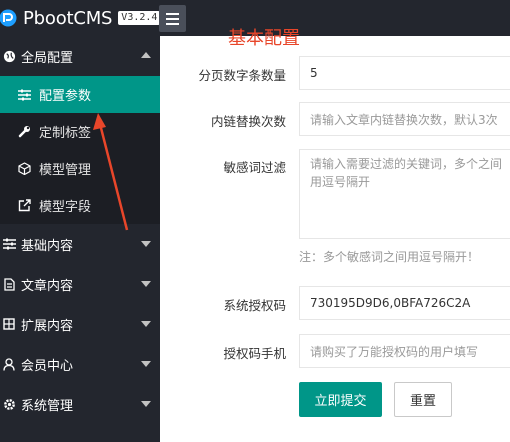 The height and width of the screenshot is (442, 510). Describe the element at coordinates (9, 324) in the screenshot. I see `puzzle-icon` at that location.